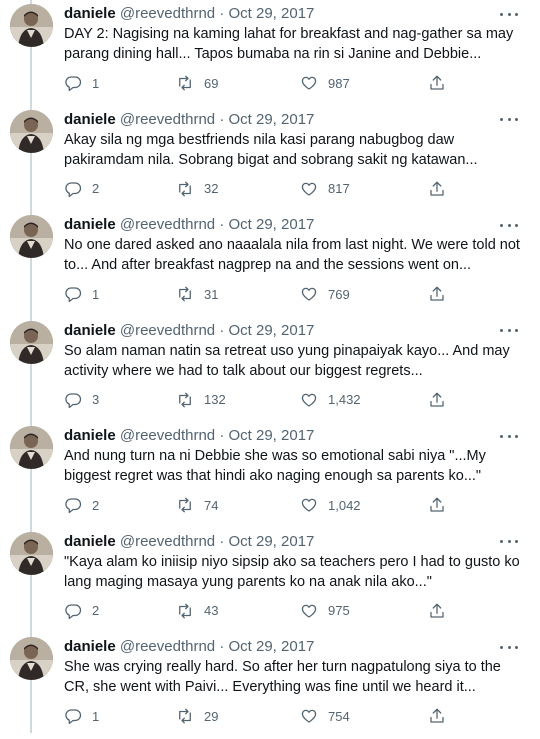  I want to click on retweet-button: 31, so click(197, 294).